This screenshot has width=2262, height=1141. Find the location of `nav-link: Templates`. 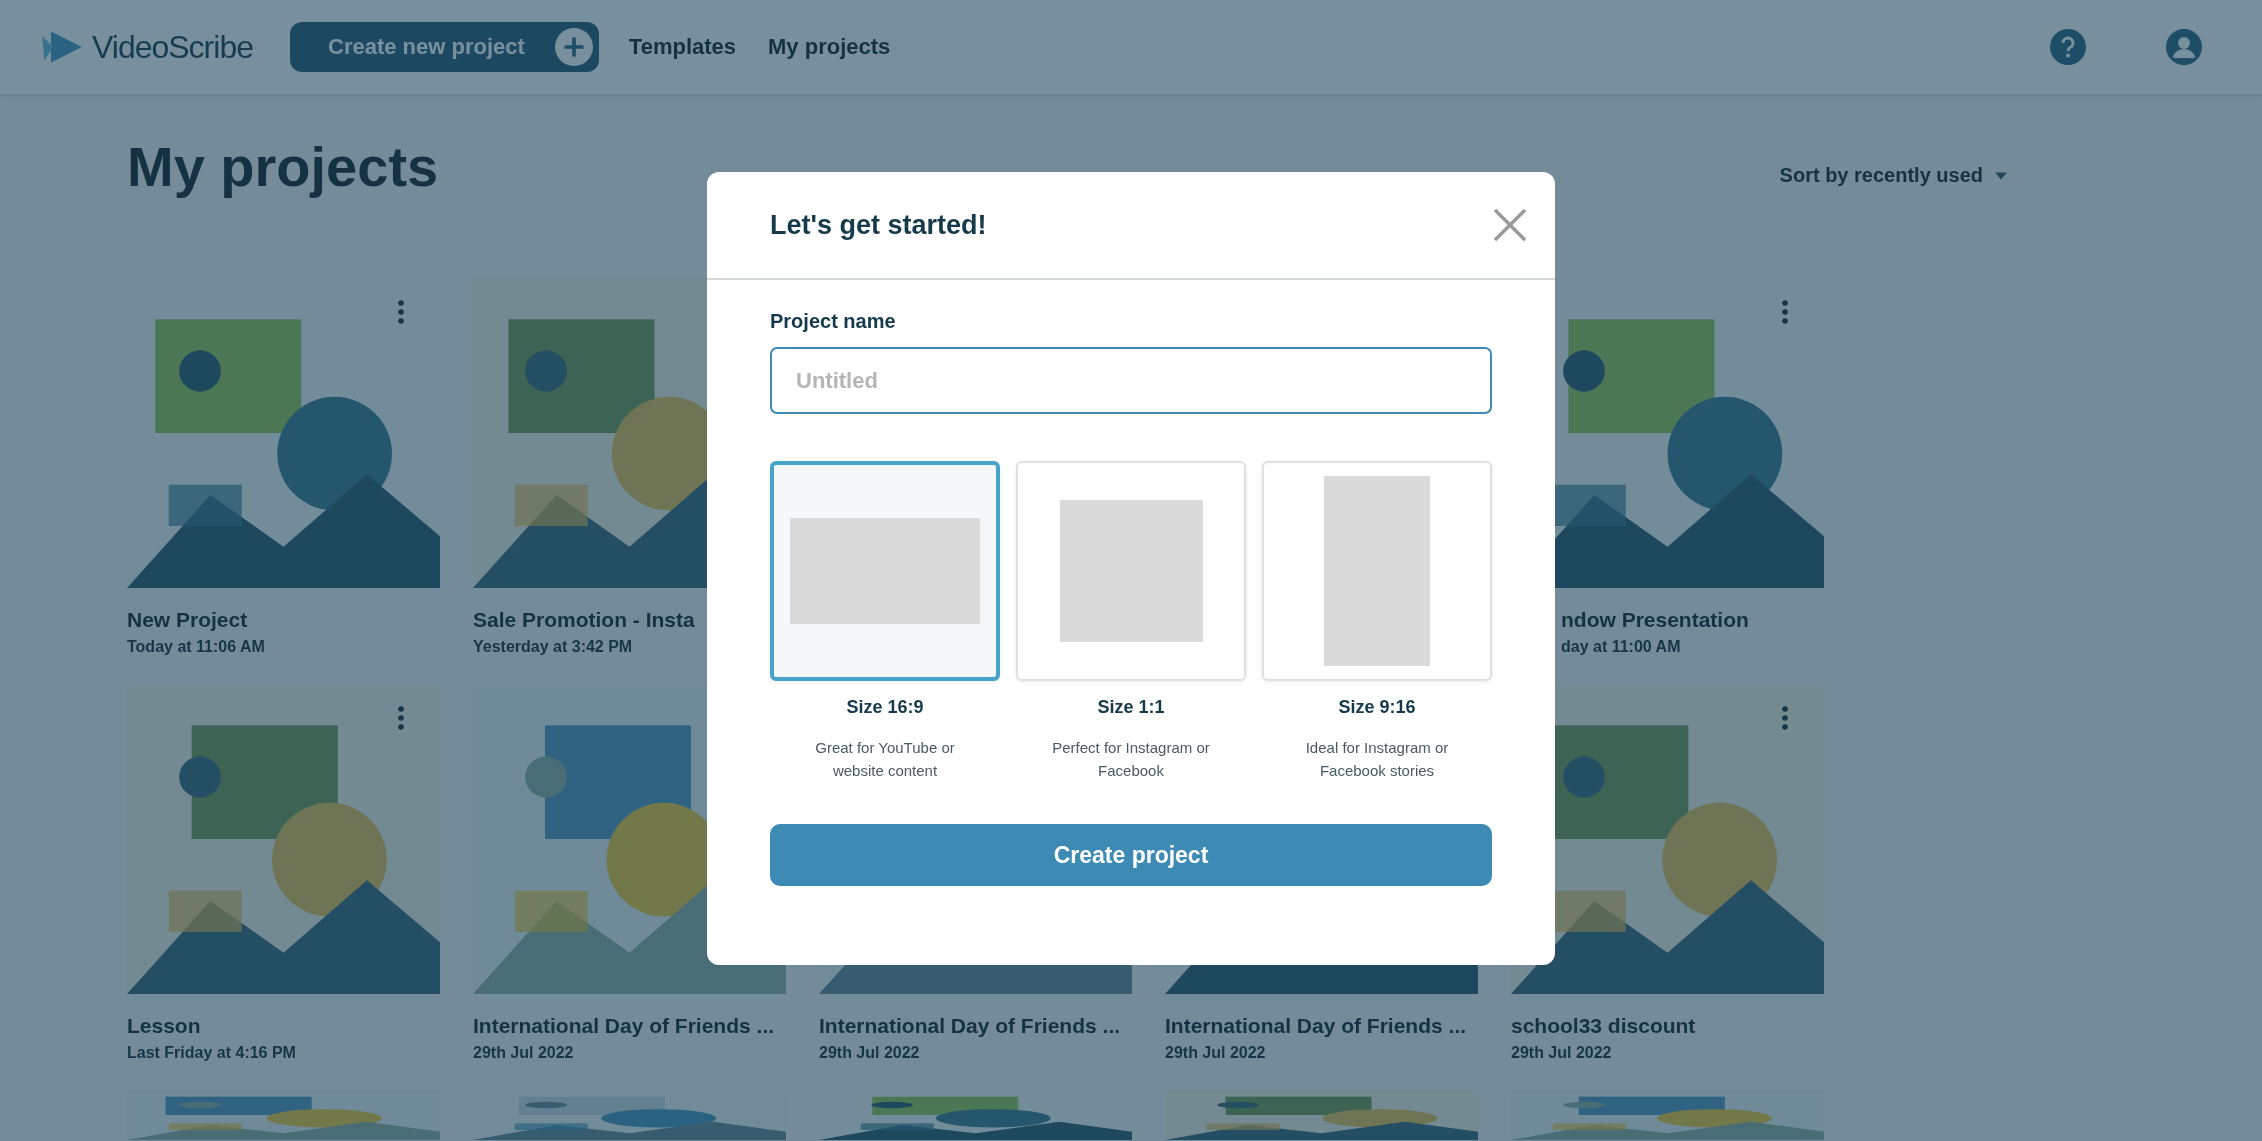

nav-link: Templates is located at coordinates (682, 47).